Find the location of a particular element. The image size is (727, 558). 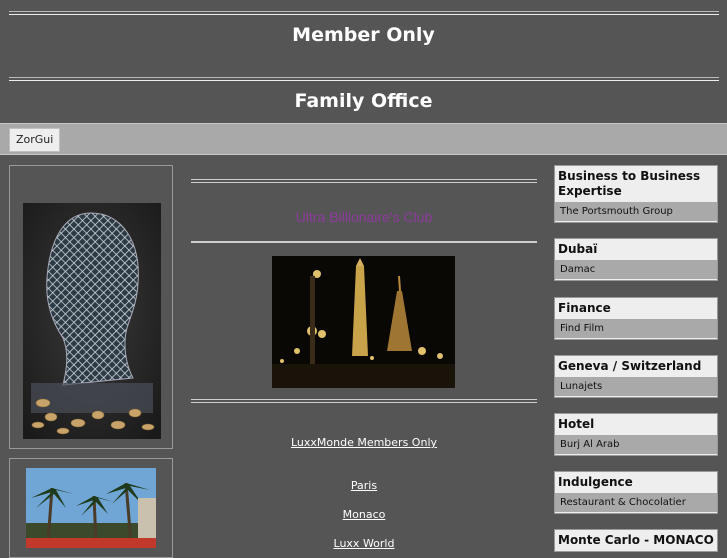

sidebar-section-title: Monte Carlo - MONACO is located at coordinates (636, 540).